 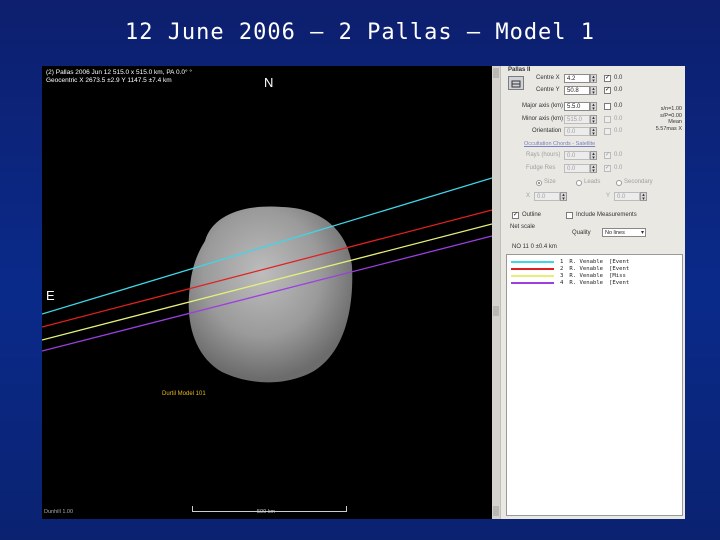 I want to click on list-item-num: 4, so click(x=562, y=283).